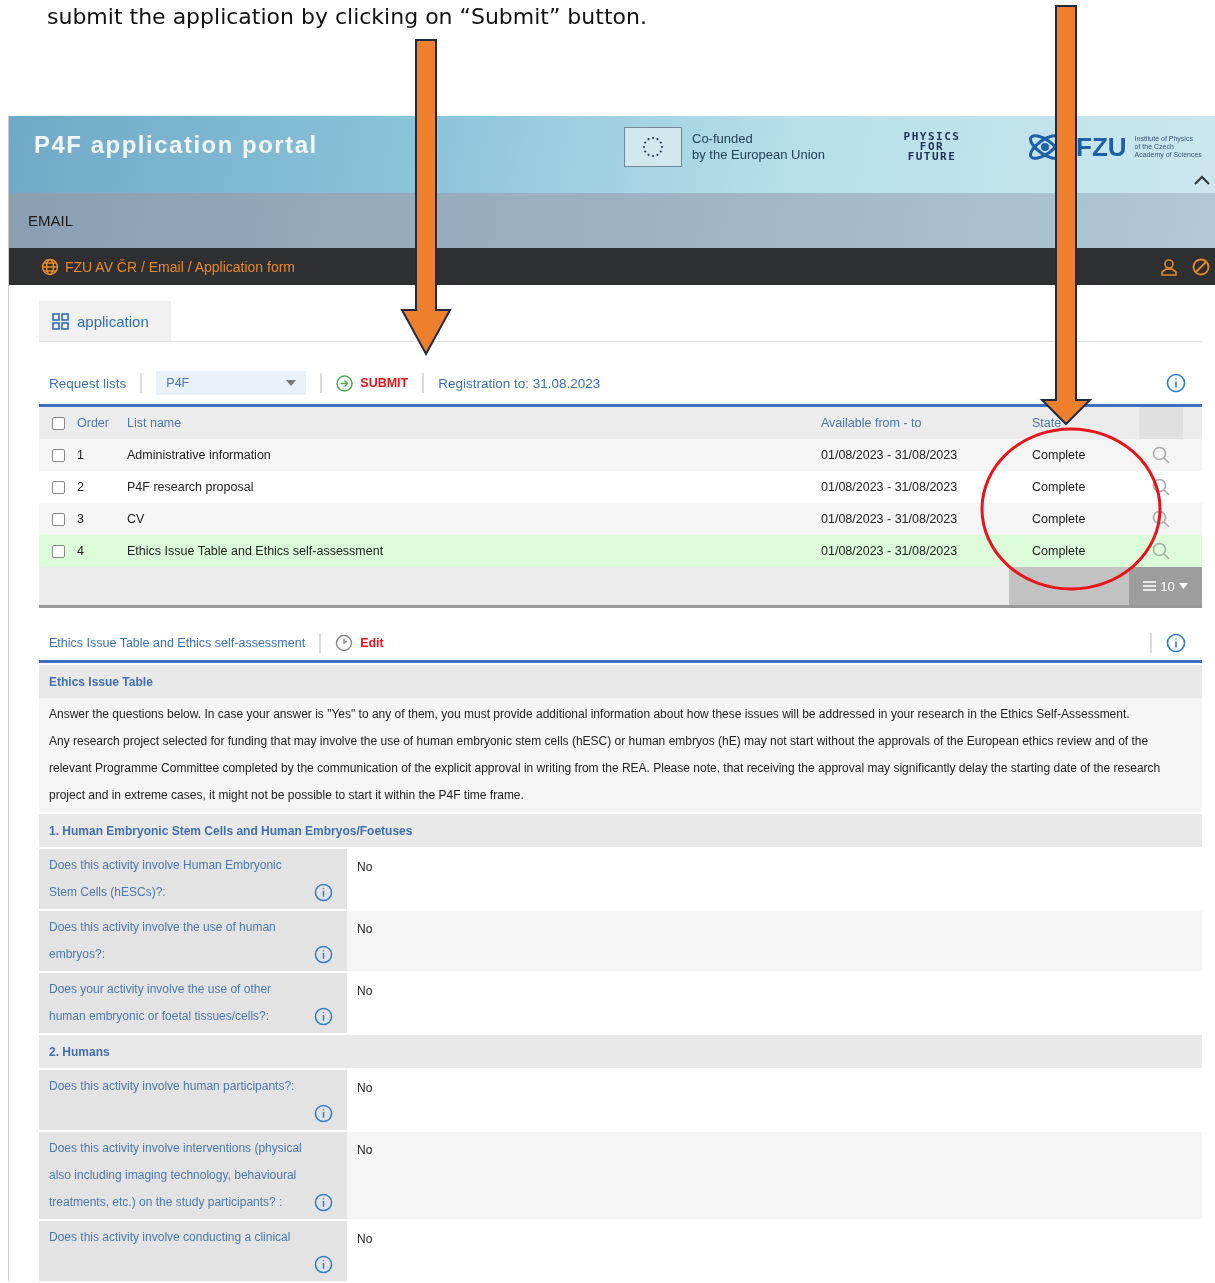  What do you see at coordinates (161, 1003) in the screenshot?
I see `question-text: Does your activity involve the use of other human embryonic or foetal tissues/cells?:` at bounding box center [161, 1003].